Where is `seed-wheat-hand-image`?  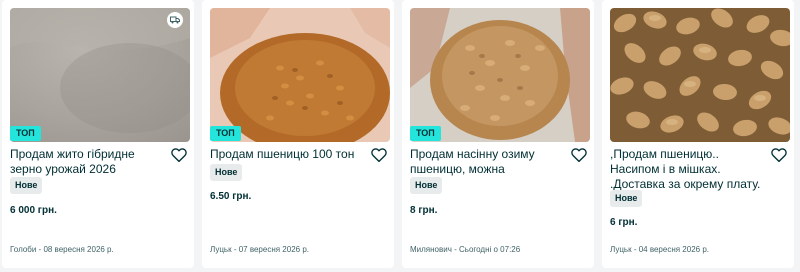 seed-wheat-hand-image is located at coordinates (500, 75).